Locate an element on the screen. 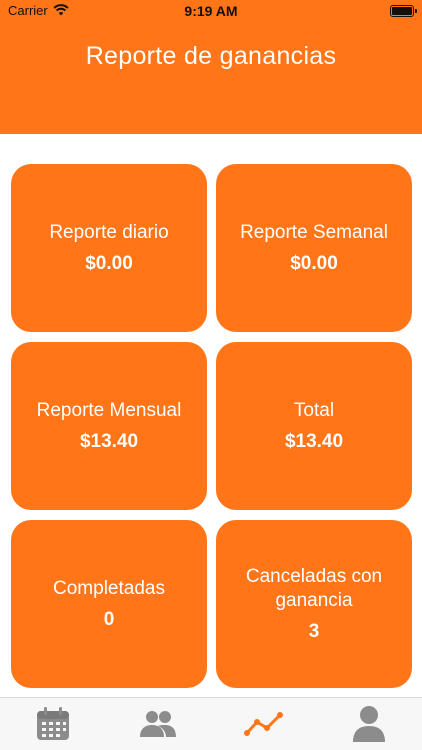 The height and width of the screenshot is (750, 422). tab-users is located at coordinates (158, 724).